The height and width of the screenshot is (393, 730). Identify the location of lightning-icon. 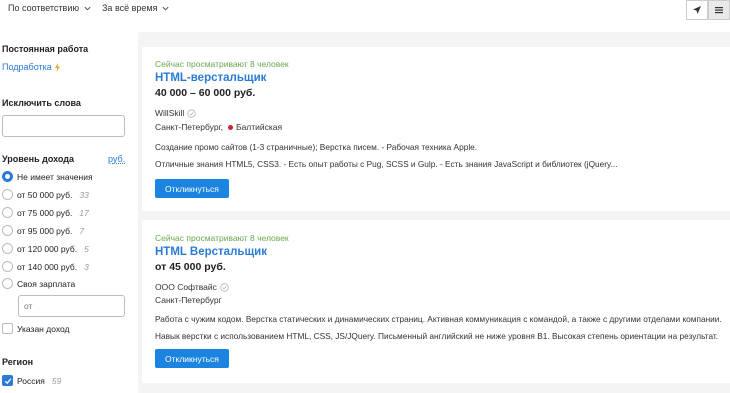
(57, 67).